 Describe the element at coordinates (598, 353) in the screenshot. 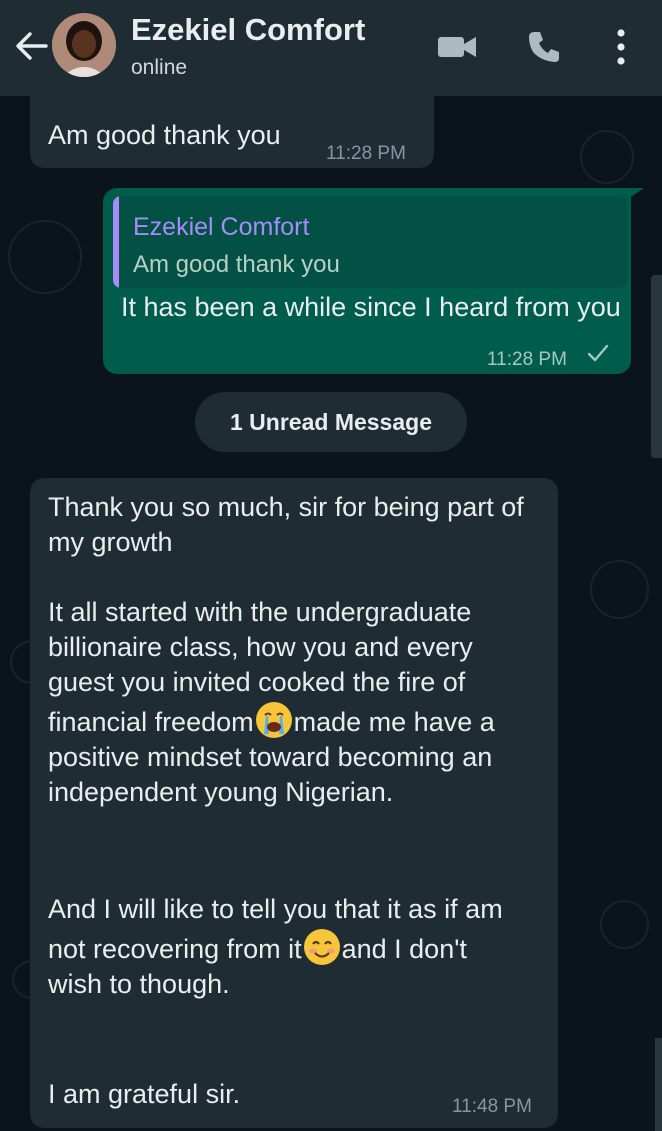

I see `check-icon` at that location.